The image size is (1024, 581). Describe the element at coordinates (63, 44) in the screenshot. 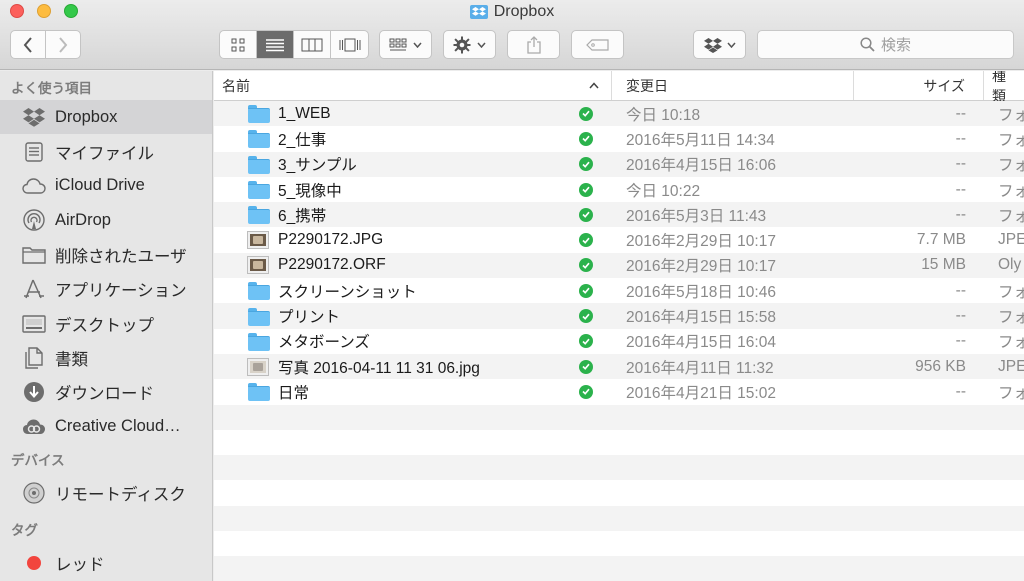

I see `forward-button` at that location.